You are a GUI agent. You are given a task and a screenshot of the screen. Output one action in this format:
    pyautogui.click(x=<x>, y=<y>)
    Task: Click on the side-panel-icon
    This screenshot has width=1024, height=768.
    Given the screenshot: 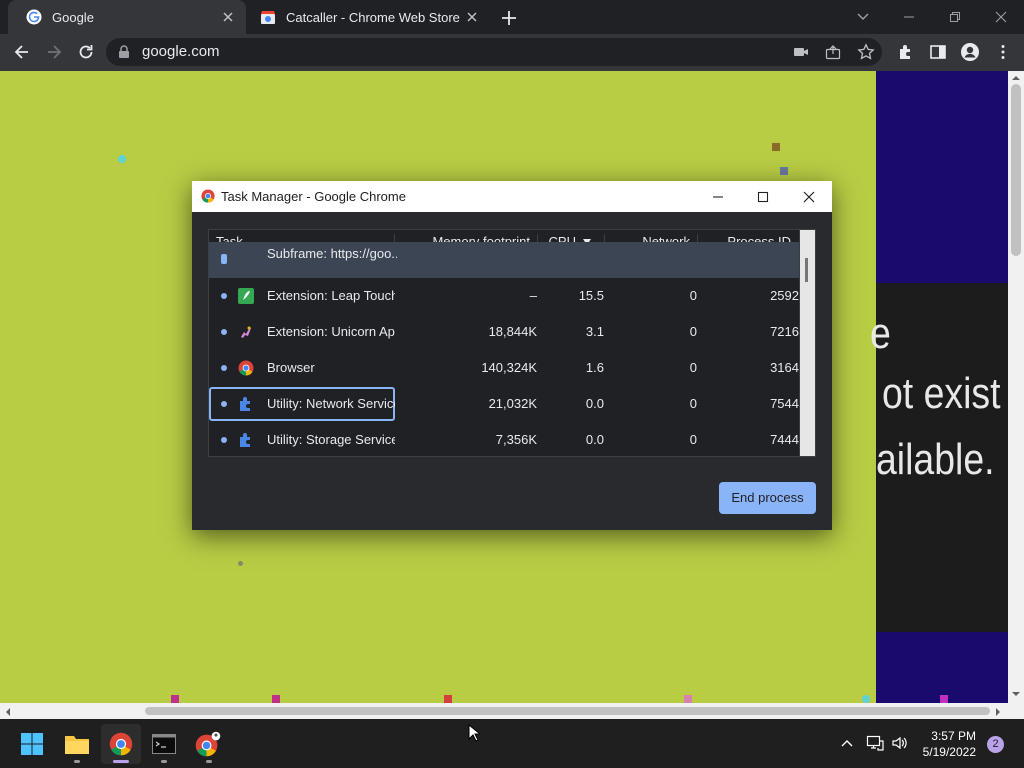 What is the action you would take?
    pyautogui.click(x=938, y=52)
    